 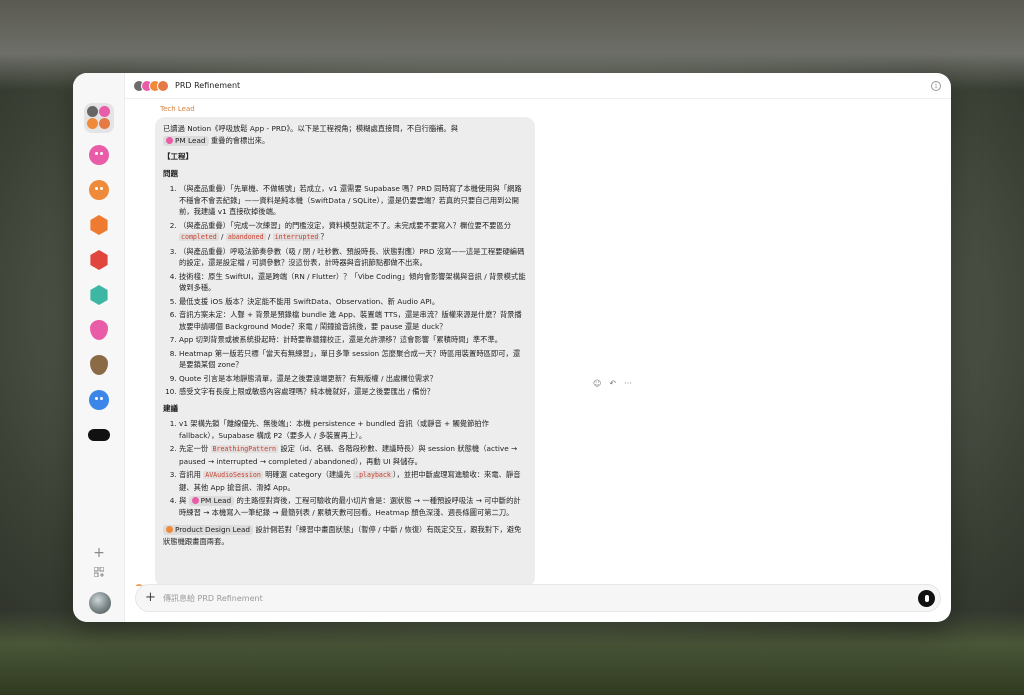 I want to click on inline-code: abandoned, so click(x=245, y=237).